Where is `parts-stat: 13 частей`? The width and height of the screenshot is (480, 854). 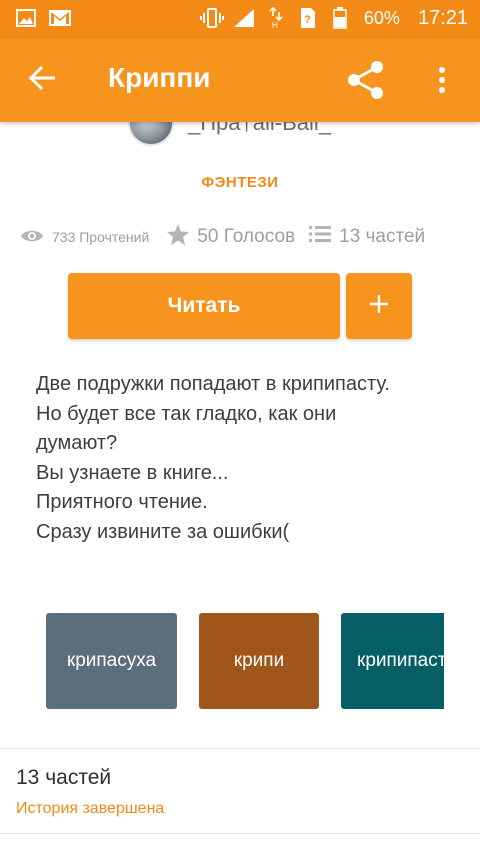 parts-stat: 13 частей is located at coordinates (367, 237).